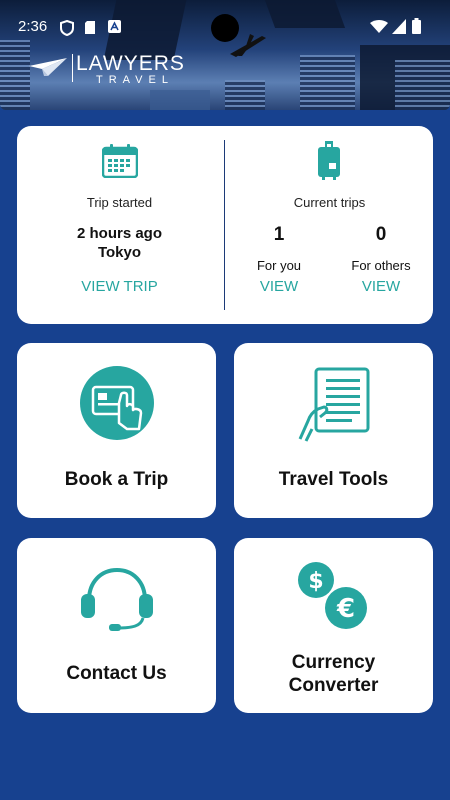 This screenshot has height=800, width=450. What do you see at coordinates (329, 160) in the screenshot?
I see `luggage-icon` at bounding box center [329, 160].